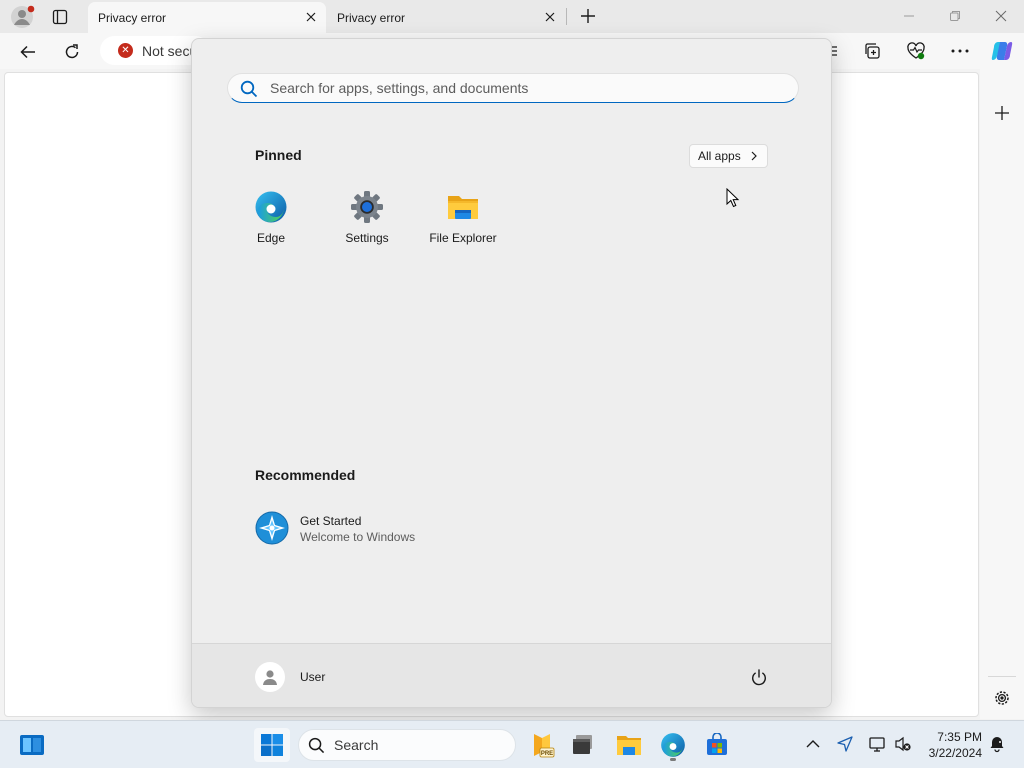 Image resolution: width=1024 pixels, height=768 pixels. I want to click on clock-date: 3/22/2024, so click(955, 753).